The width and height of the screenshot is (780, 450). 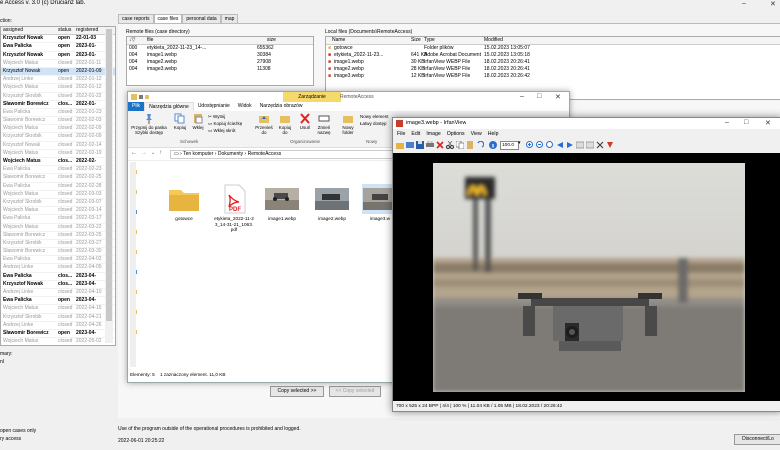 I want to click on up-icon: ↑, so click(x=160, y=153).